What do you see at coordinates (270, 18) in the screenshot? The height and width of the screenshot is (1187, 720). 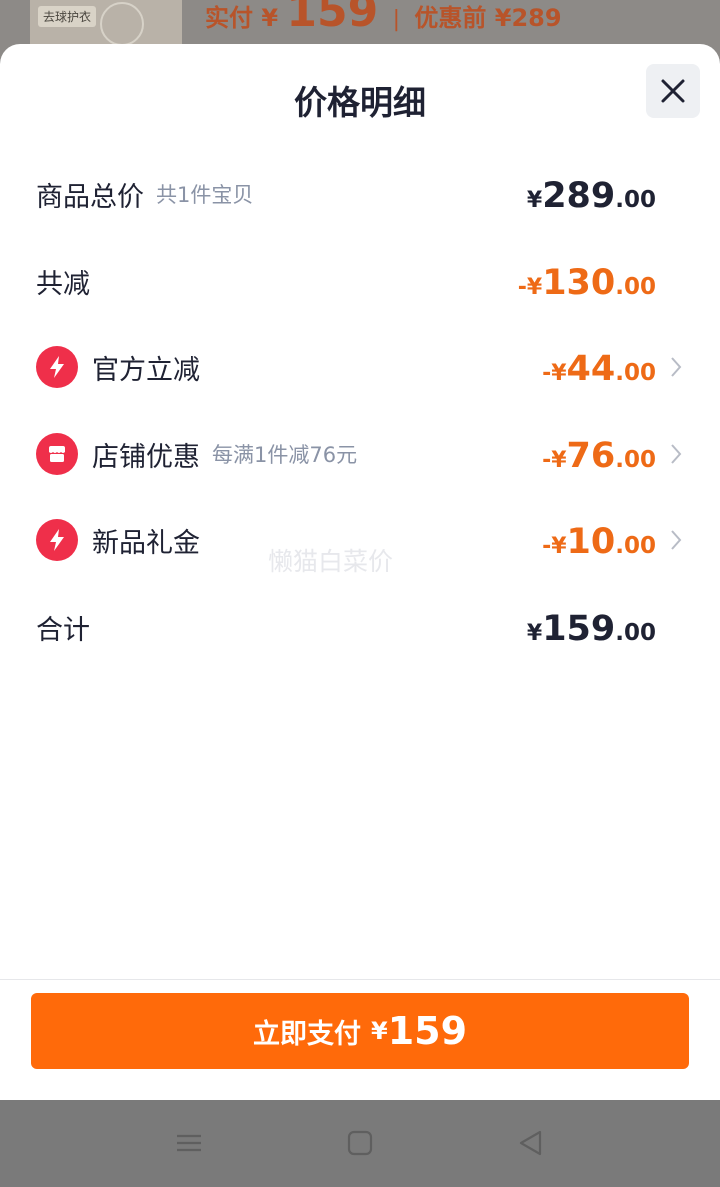 I see `actual-pay-yen: ¥` at bounding box center [270, 18].